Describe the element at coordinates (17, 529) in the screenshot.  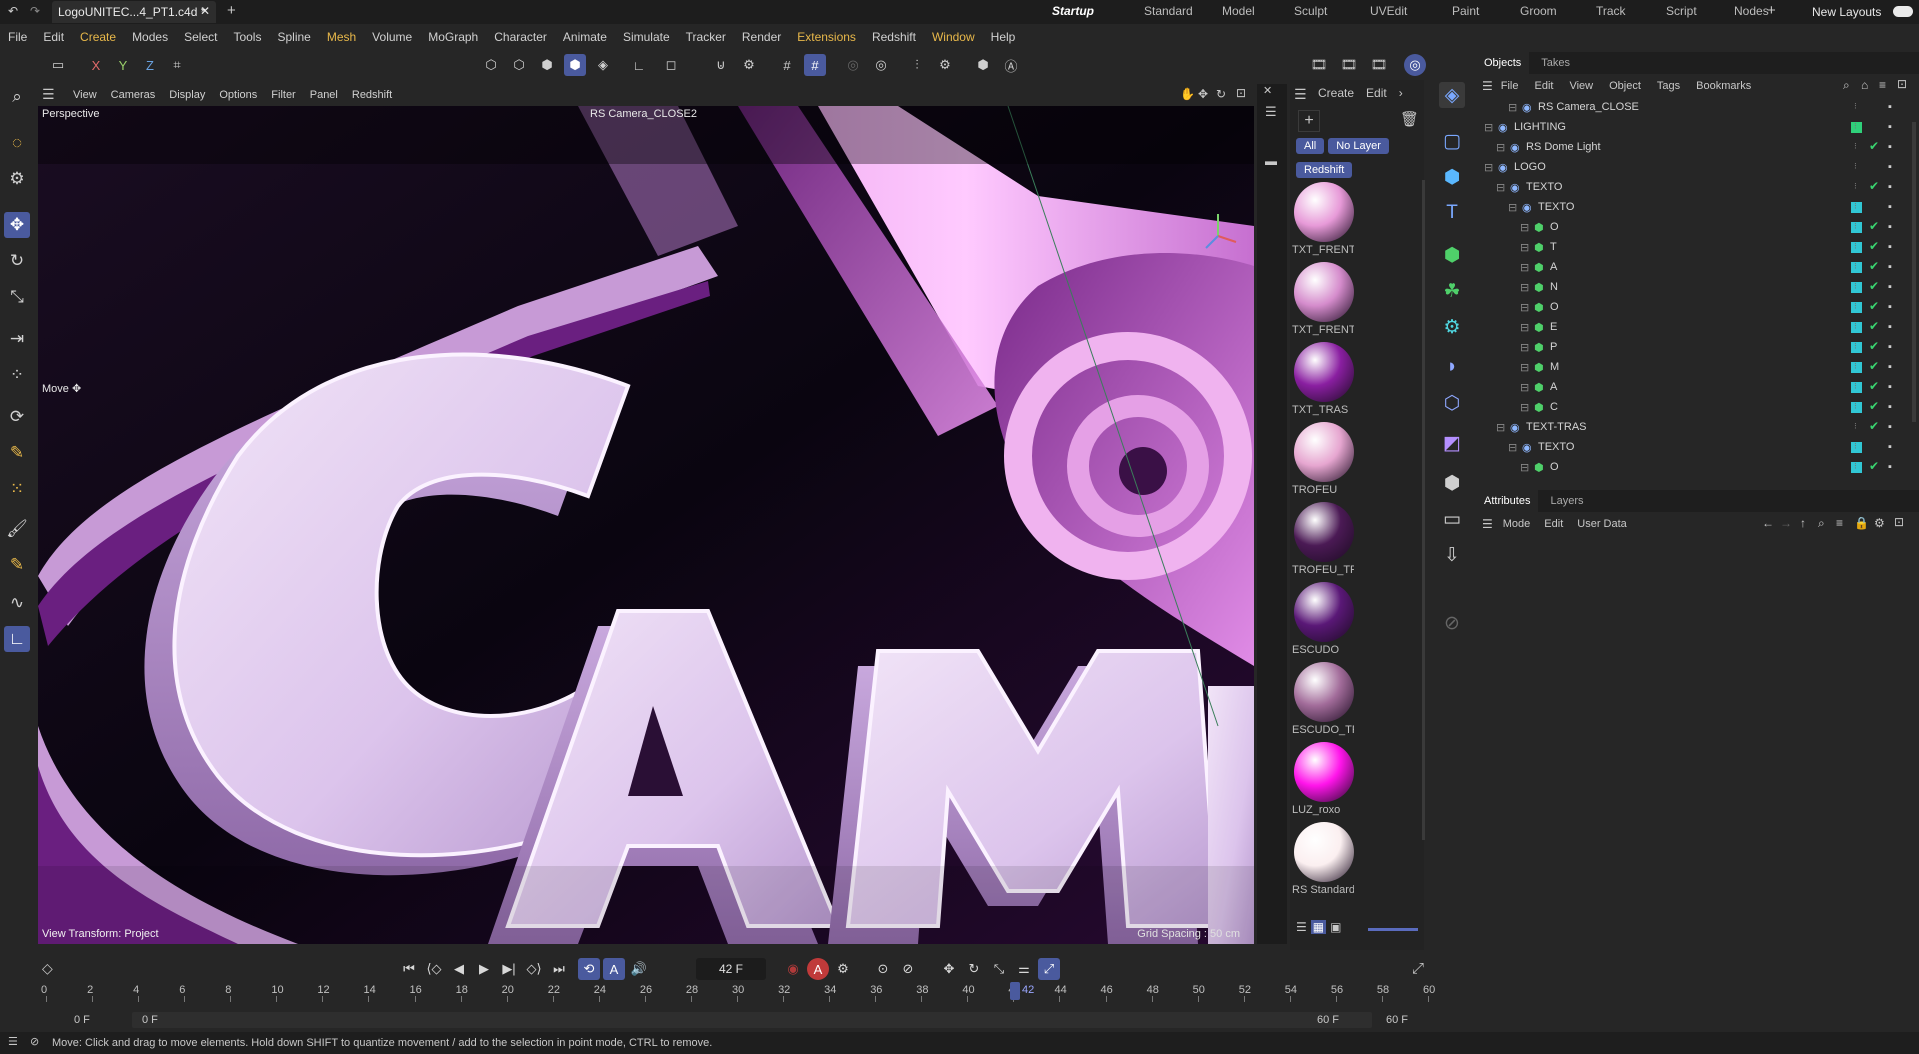
I see `sculpt-icon: 🖌` at that location.